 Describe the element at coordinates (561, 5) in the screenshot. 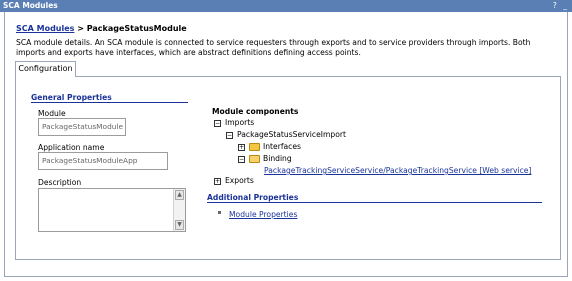

I see `window-controls: ? _` at that location.